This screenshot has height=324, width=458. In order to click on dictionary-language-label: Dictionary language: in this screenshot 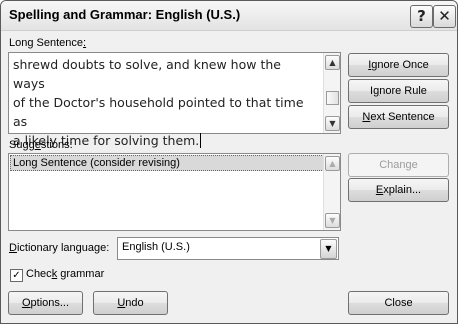, I will do `click(59, 248)`.